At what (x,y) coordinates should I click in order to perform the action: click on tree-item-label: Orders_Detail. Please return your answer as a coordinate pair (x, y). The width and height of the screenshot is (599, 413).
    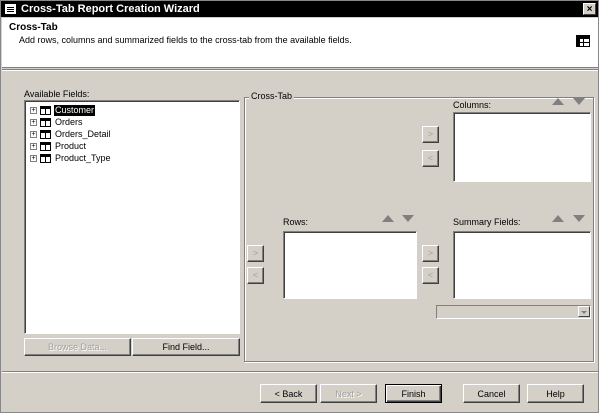
    Looking at the image, I should click on (83, 134).